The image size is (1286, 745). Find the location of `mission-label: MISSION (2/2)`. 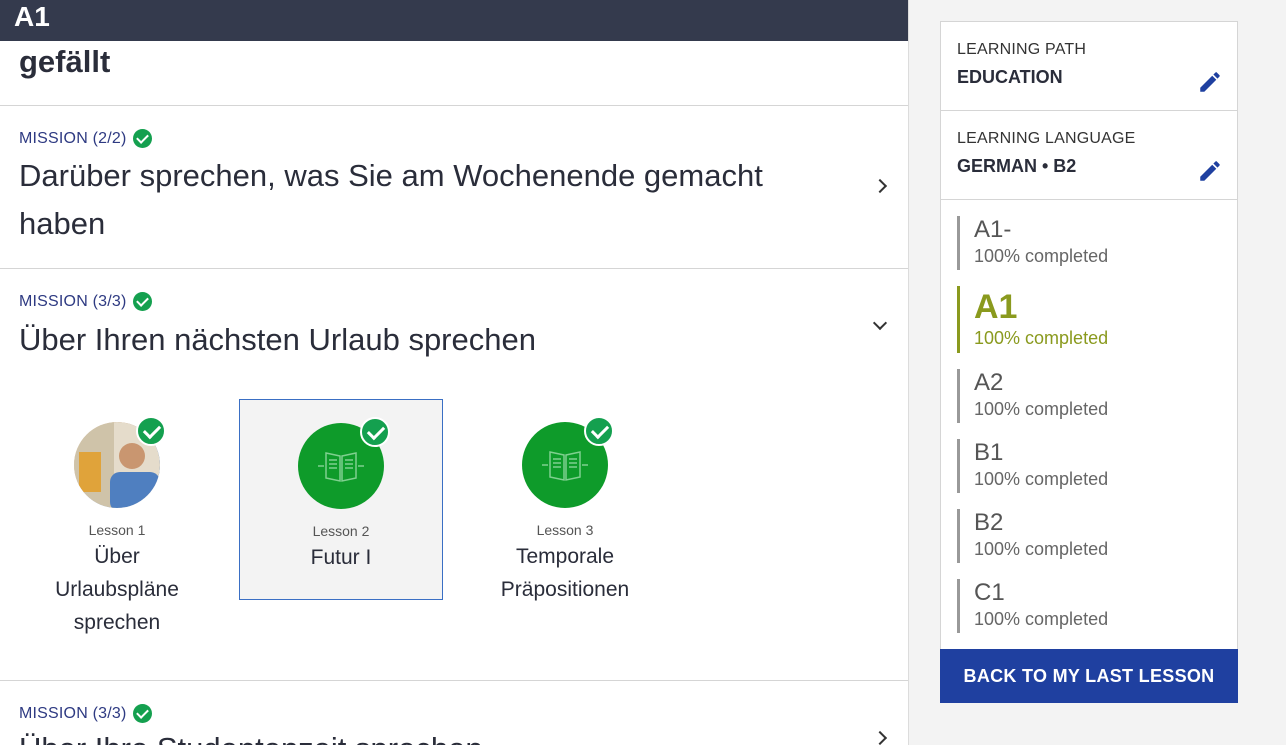

mission-label: MISSION (2/2) is located at coordinates (85, 138).